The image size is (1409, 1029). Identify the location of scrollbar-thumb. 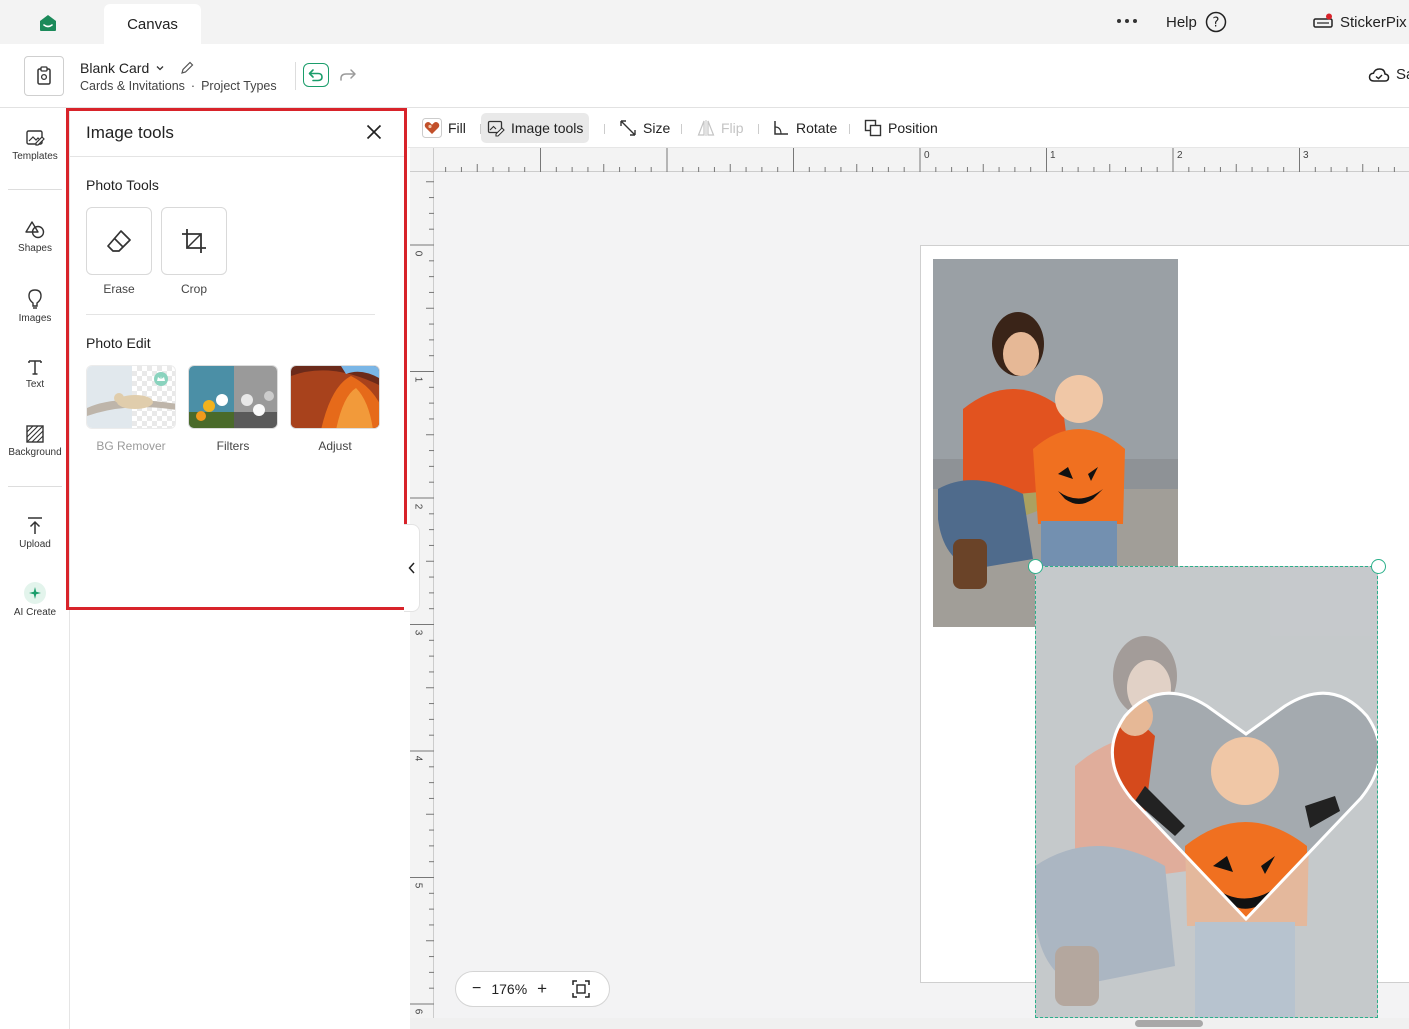
(1169, 1023).